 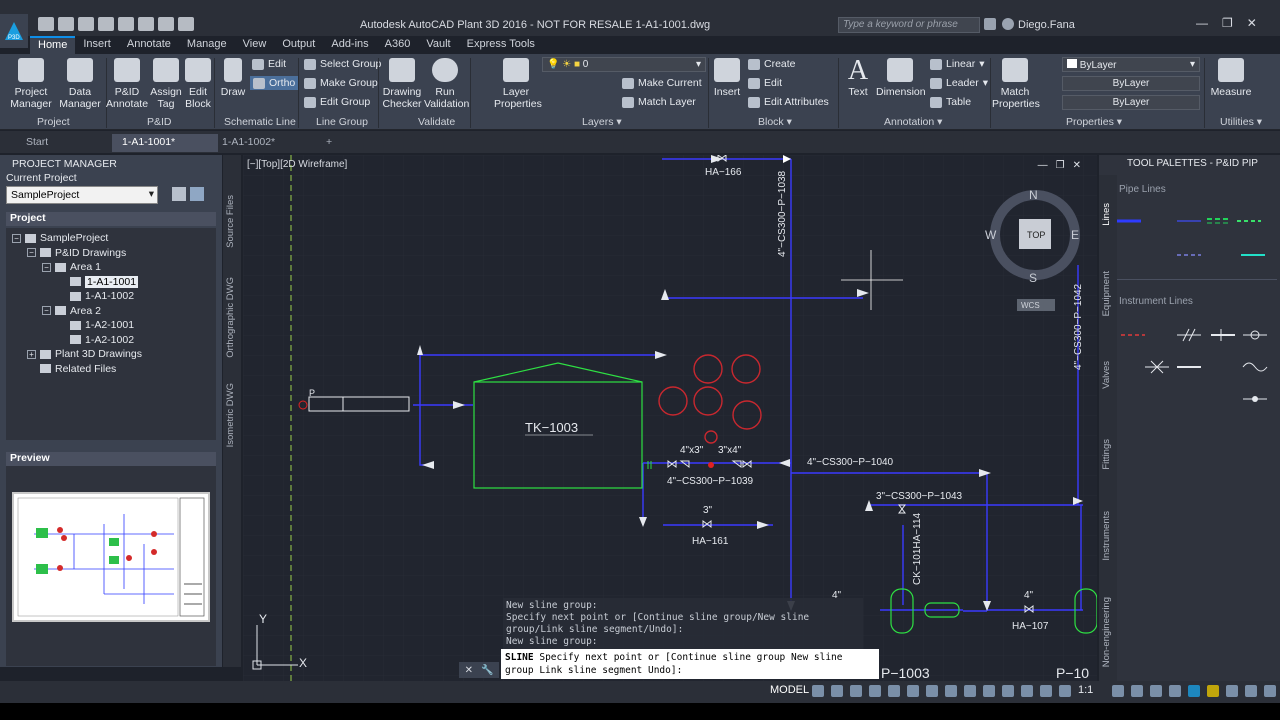 What do you see at coordinates (66, 24) in the screenshot?
I see `open-icon` at bounding box center [66, 24].